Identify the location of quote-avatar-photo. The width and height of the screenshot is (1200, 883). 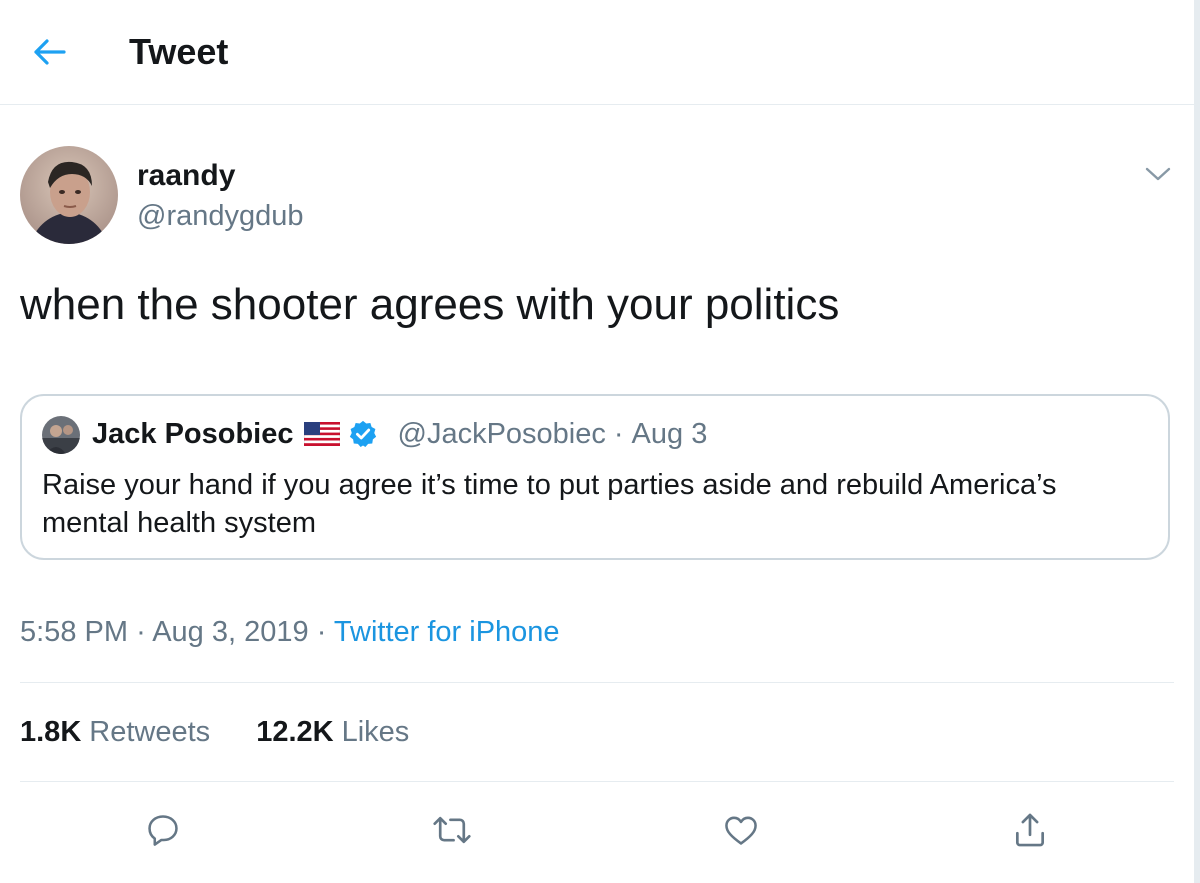
(61, 435).